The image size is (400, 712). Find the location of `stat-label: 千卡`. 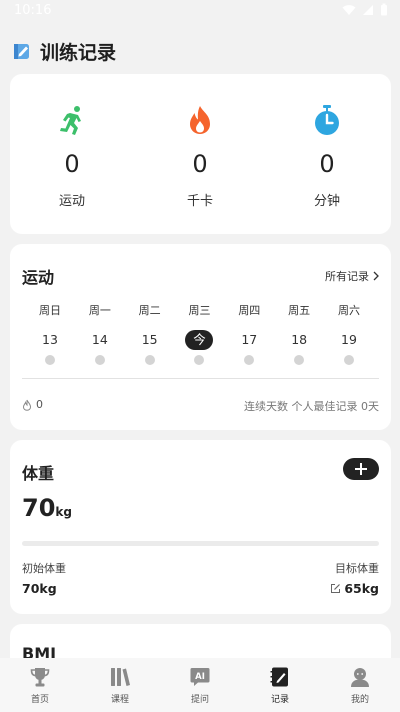

stat-label: 千卡 is located at coordinates (199, 201).